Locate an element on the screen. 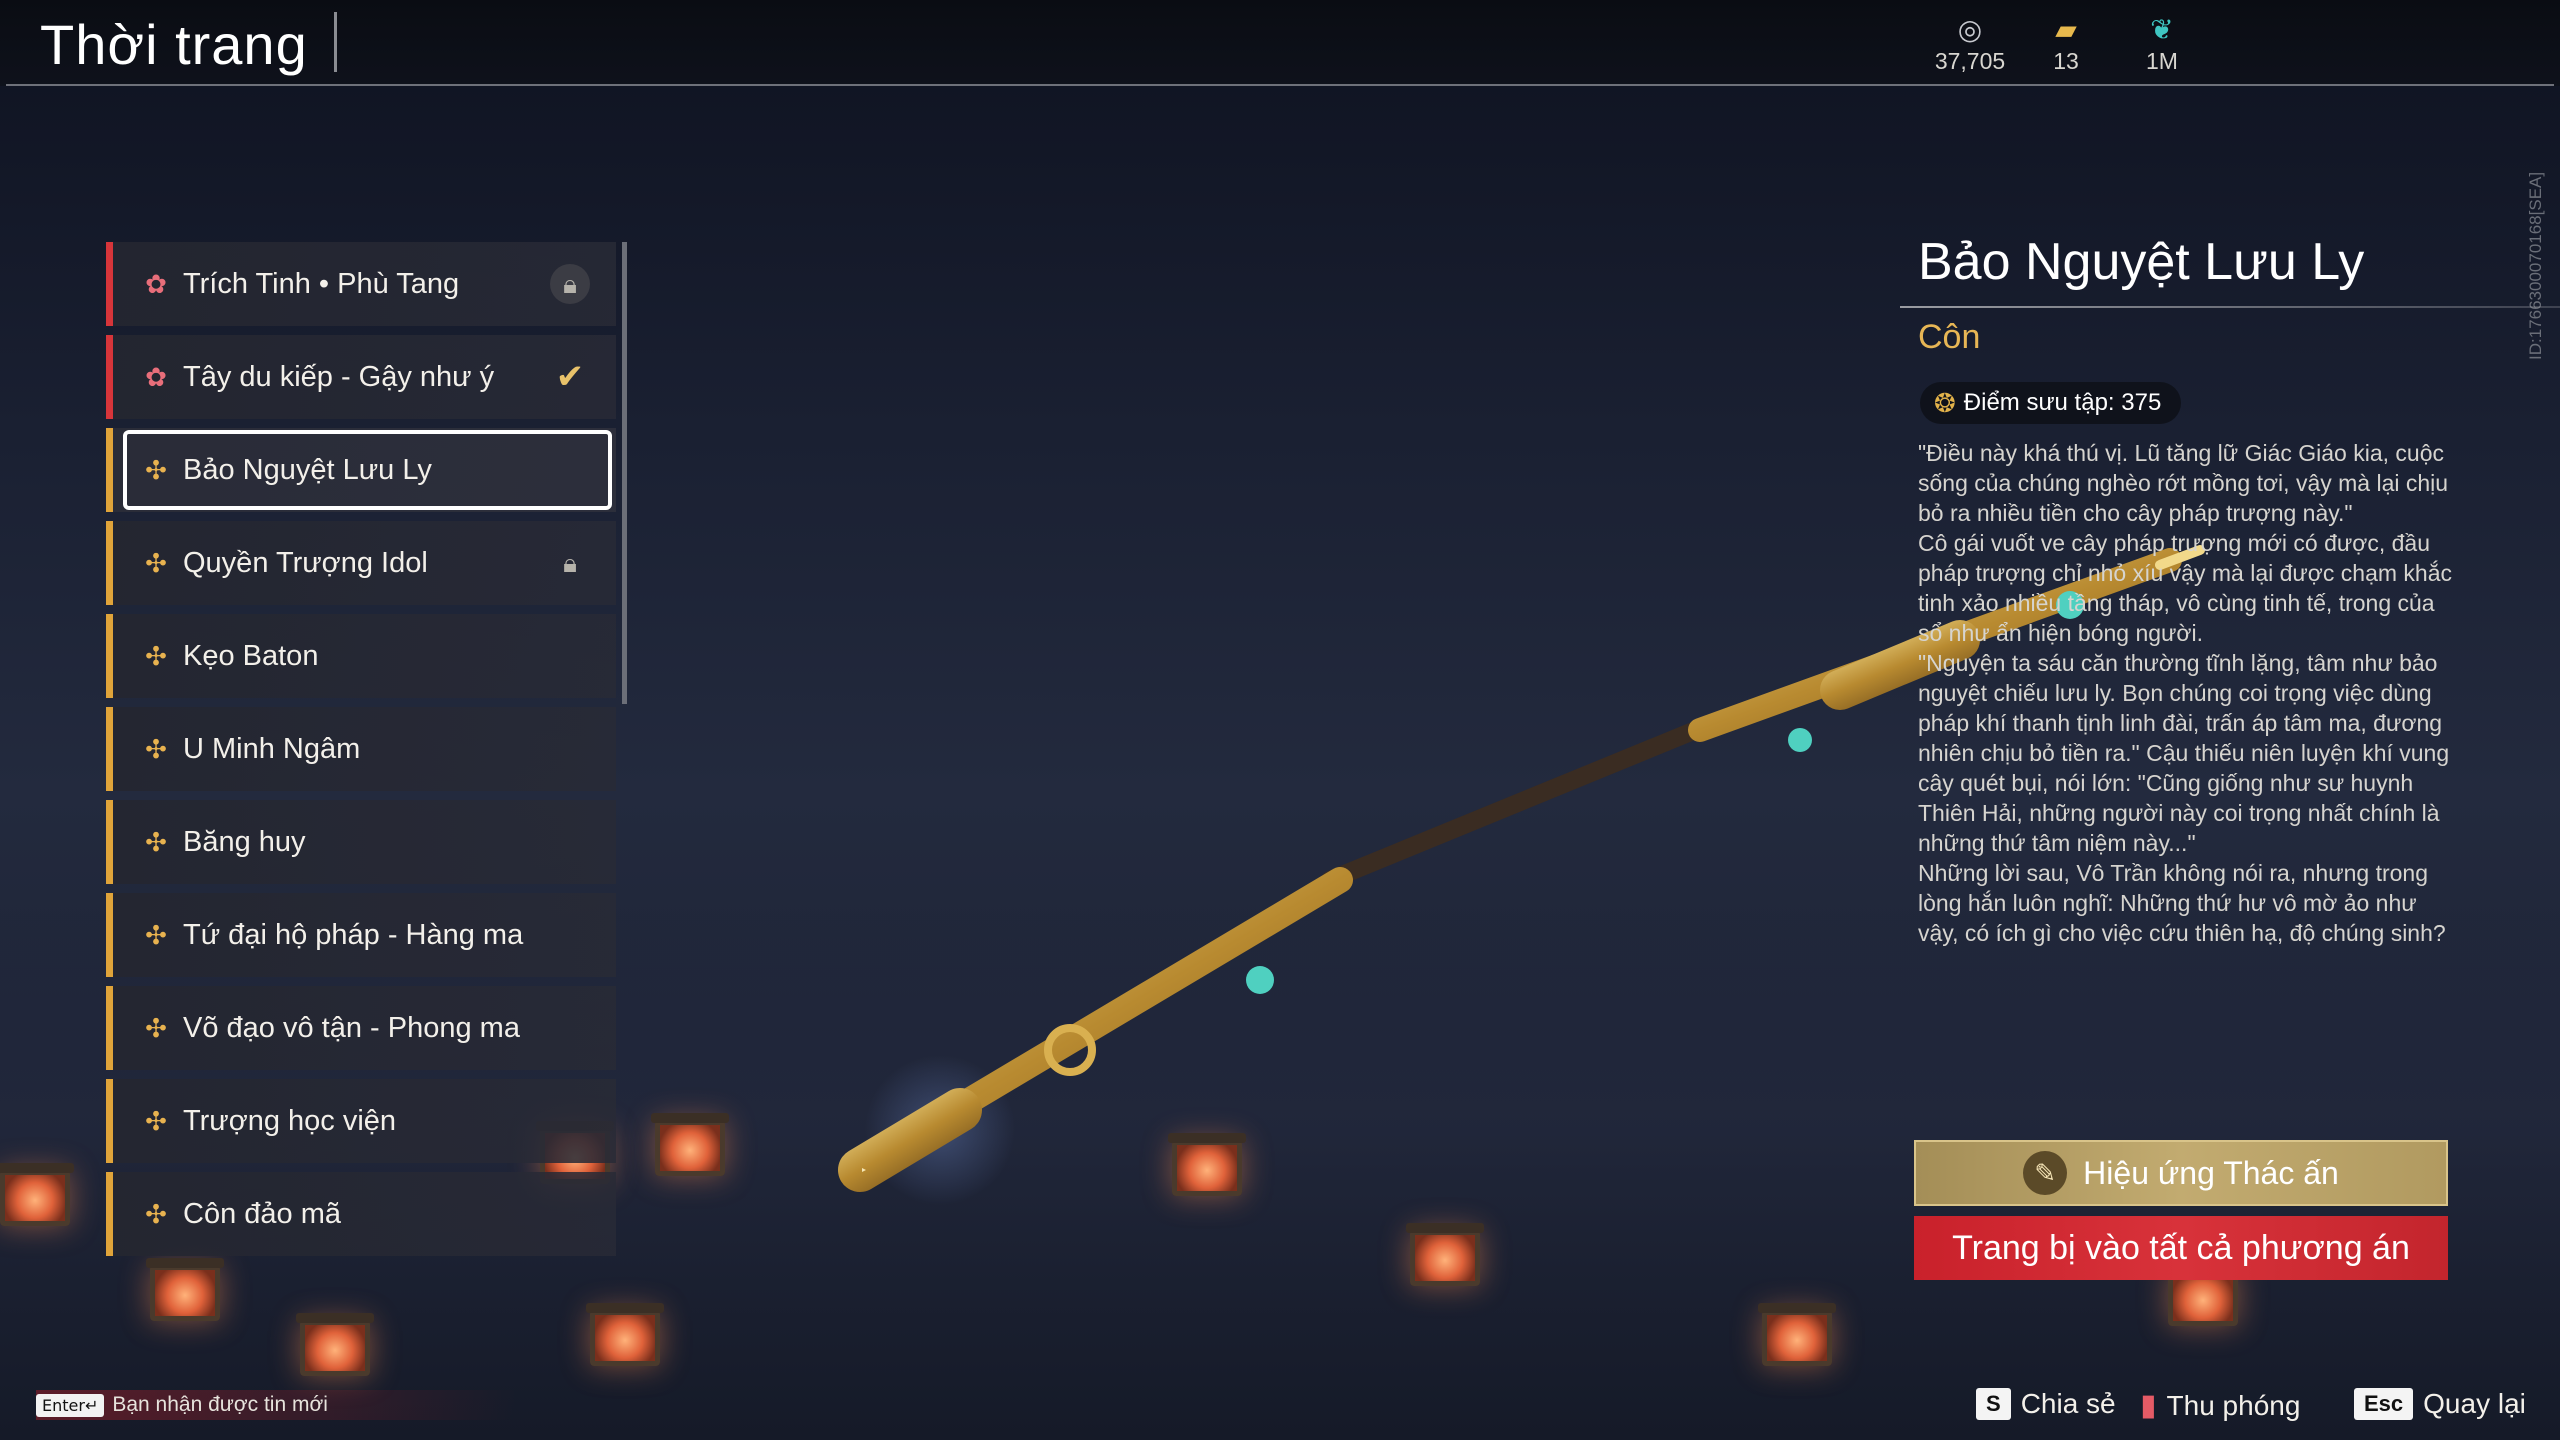 This screenshot has width=2560, height=1440. list-item-label: Quyền Trượng Idol is located at coordinates (305, 562).